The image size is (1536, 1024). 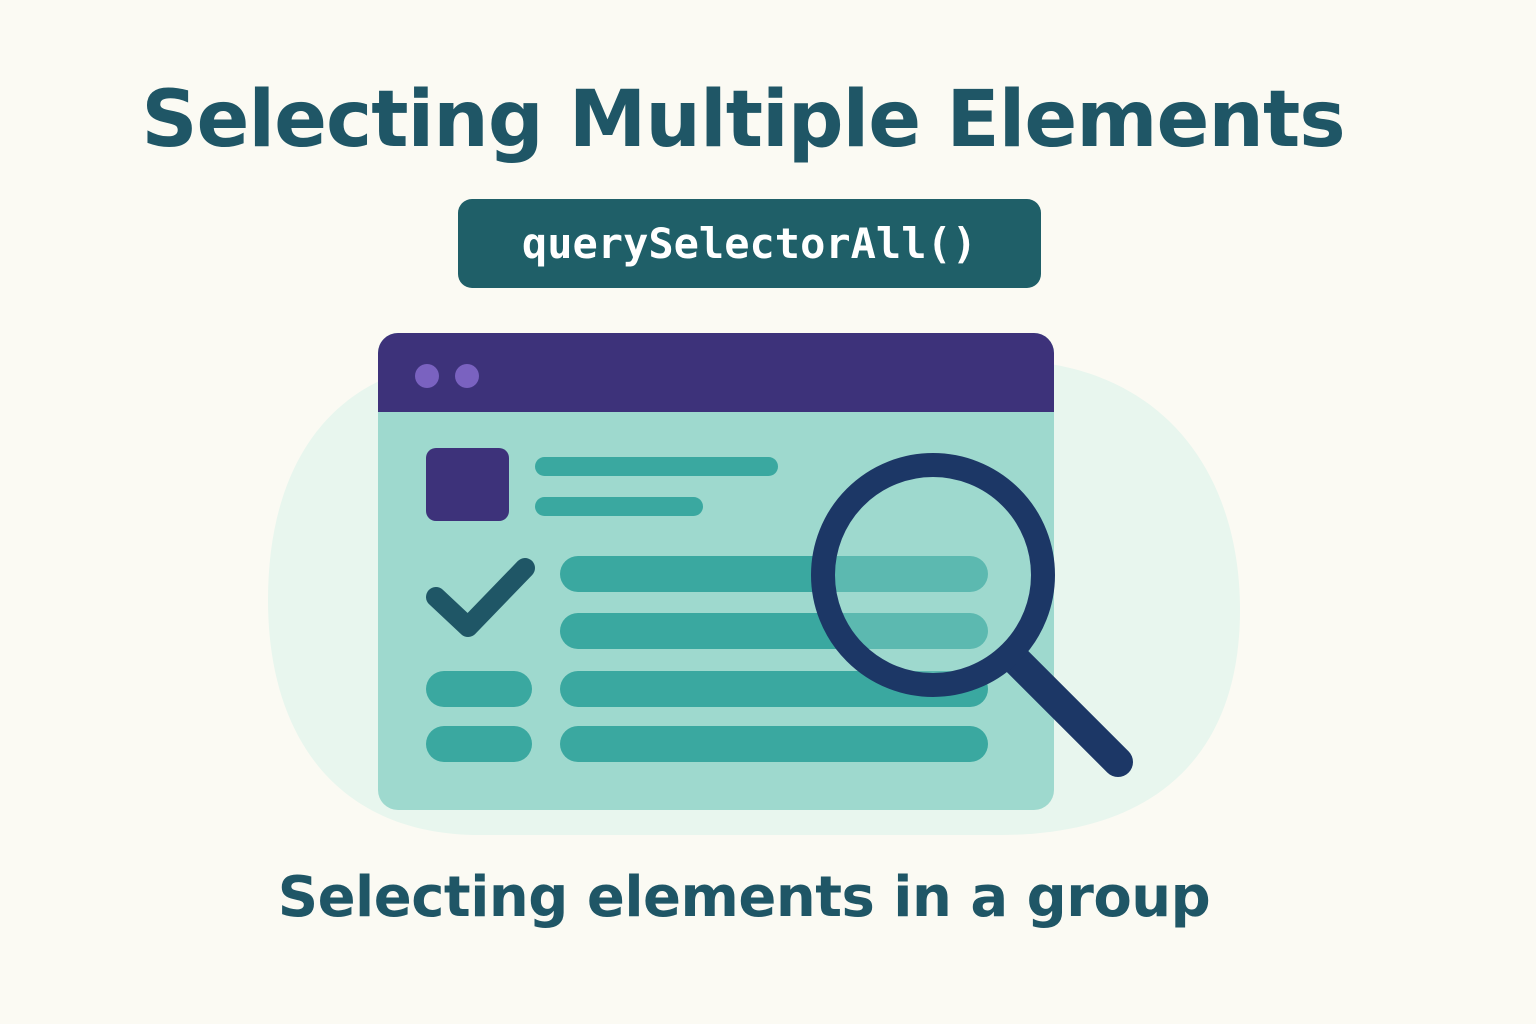 What do you see at coordinates (467, 484) in the screenshot?
I see `avatar-square` at bounding box center [467, 484].